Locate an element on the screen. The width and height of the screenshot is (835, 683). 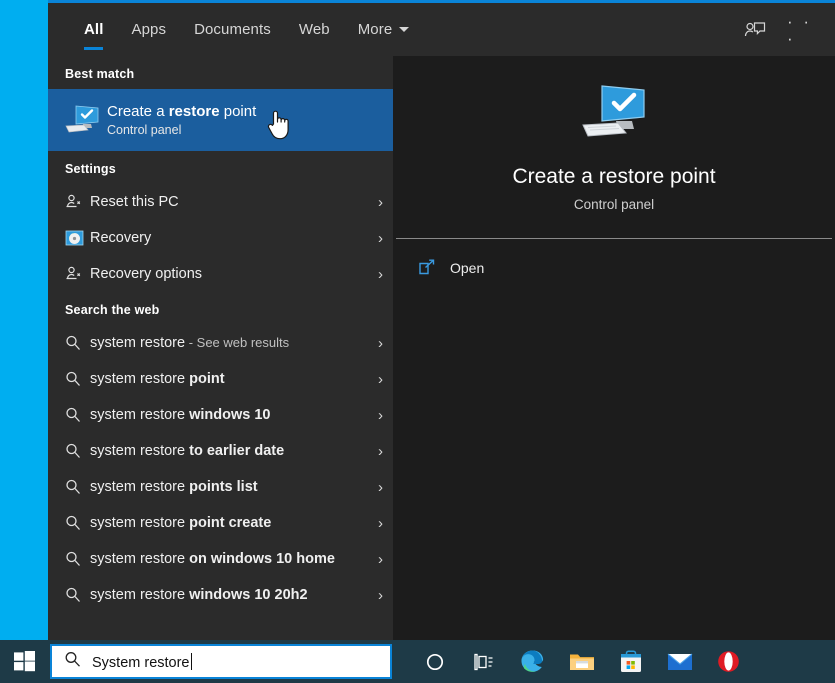
web-suggestion-row: system restore windows 10 › is located at coordinates (220, 415).